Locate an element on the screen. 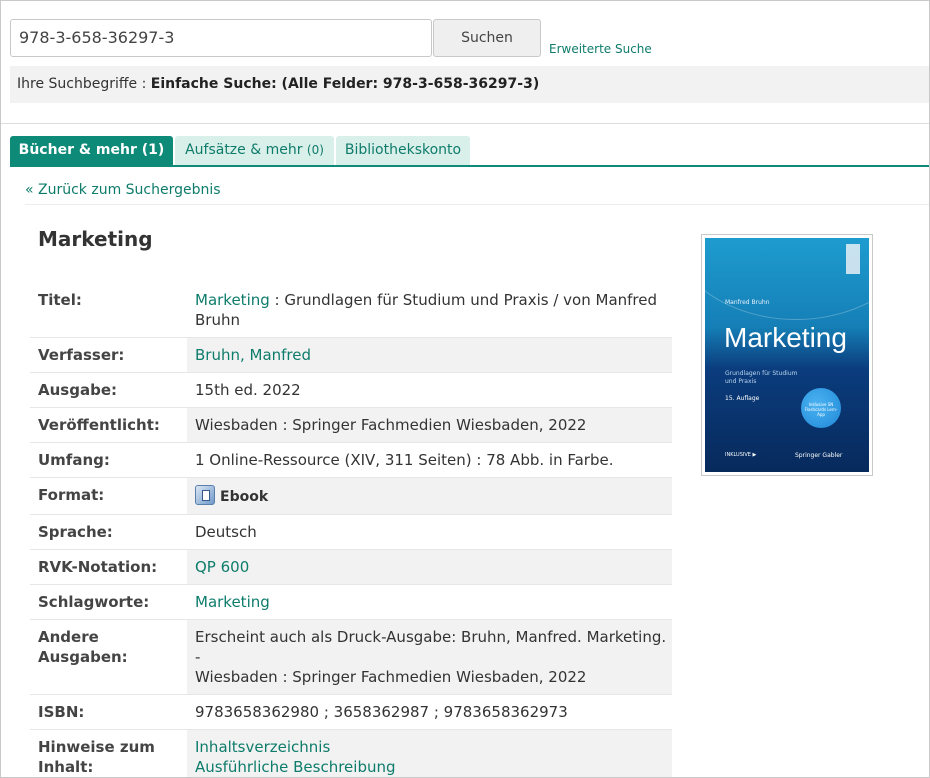 The height and width of the screenshot is (778, 930). ebook-icon is located at coordinates (205, 495).